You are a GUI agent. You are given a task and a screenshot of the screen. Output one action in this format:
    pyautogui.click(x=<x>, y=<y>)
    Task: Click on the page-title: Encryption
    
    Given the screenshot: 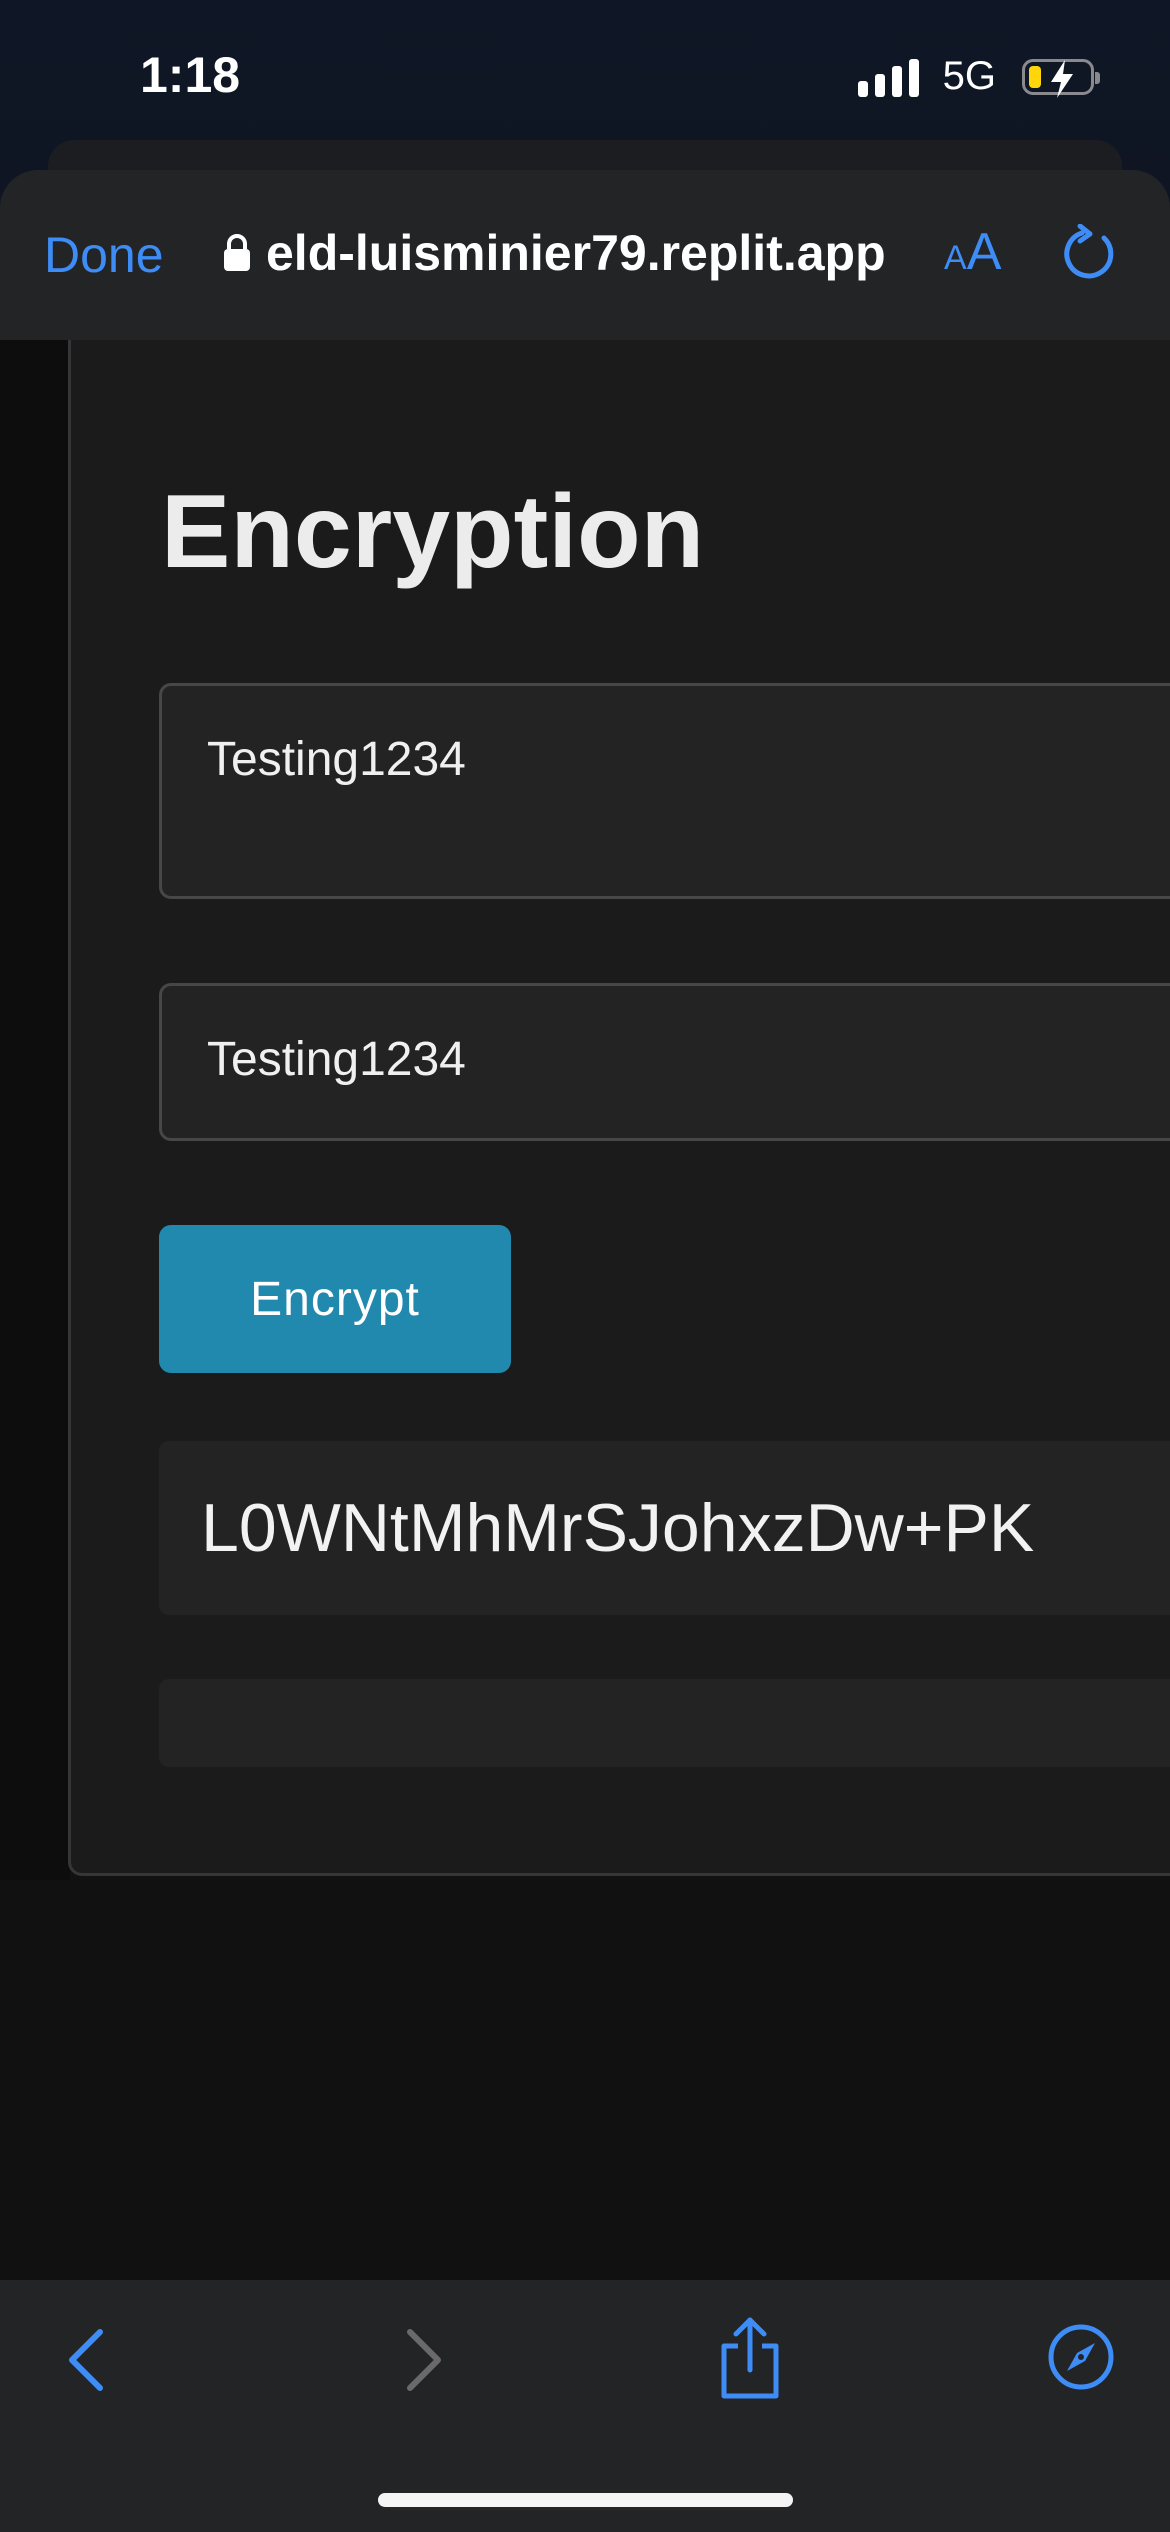 What is the action you would take?
    pyautogui.click(x=433, y=532)
    